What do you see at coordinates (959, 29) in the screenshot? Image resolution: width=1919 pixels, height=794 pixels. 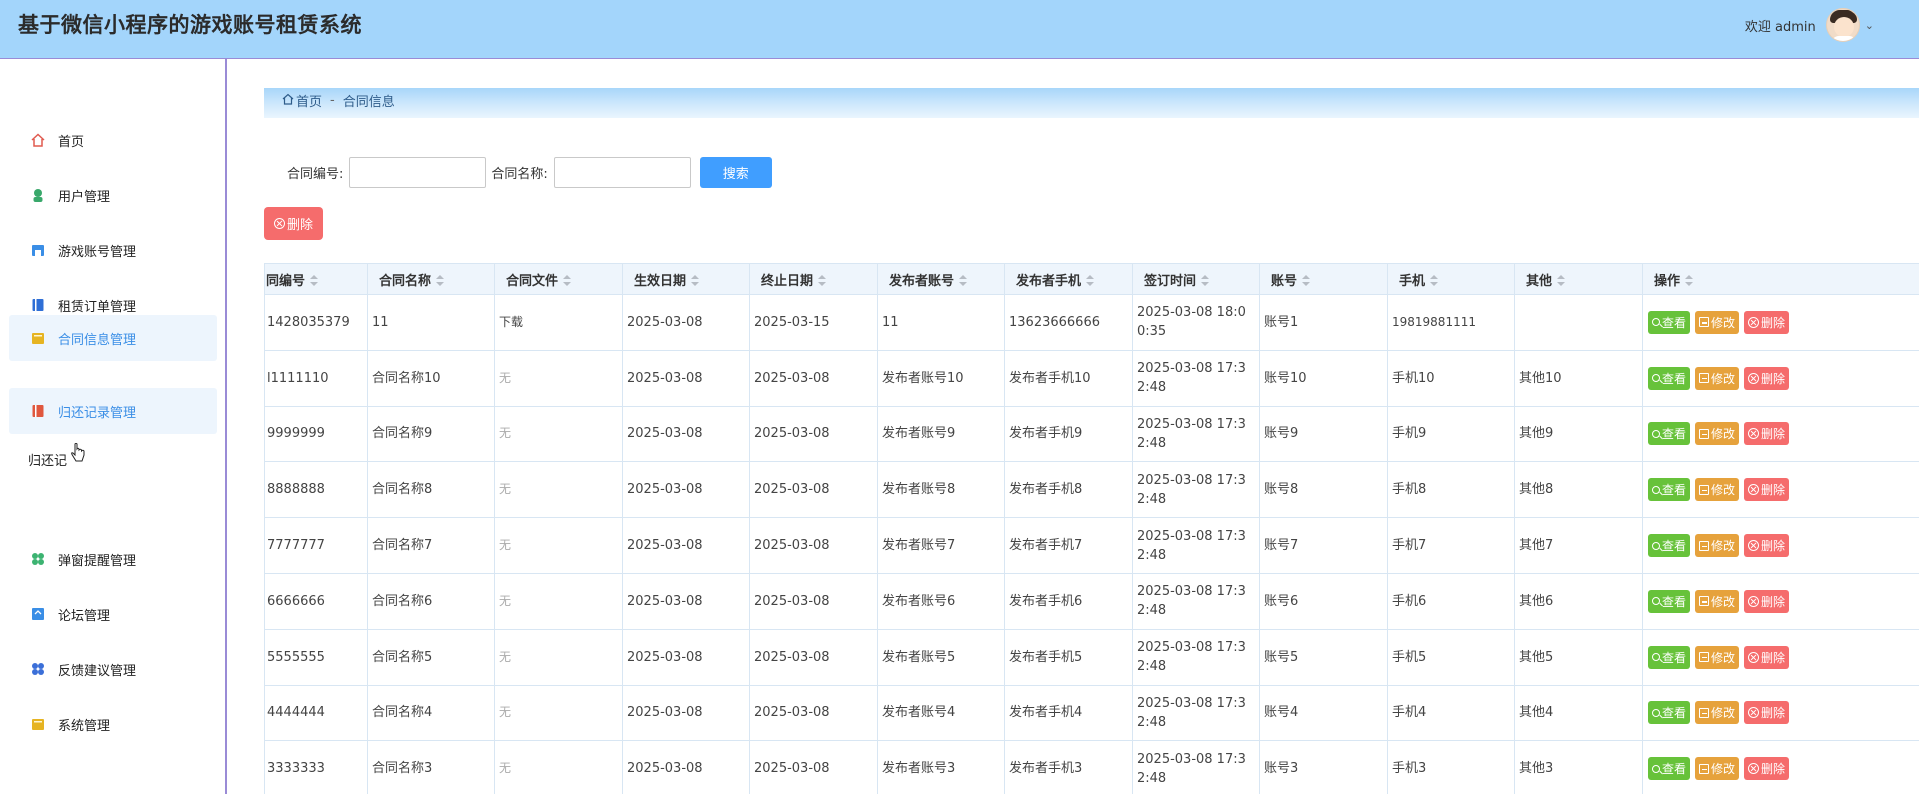 I see `top-header: 基于微信小程序的游戏账号租赁系统 欢迎 admin ⌄` at bounding box center [959, 29].